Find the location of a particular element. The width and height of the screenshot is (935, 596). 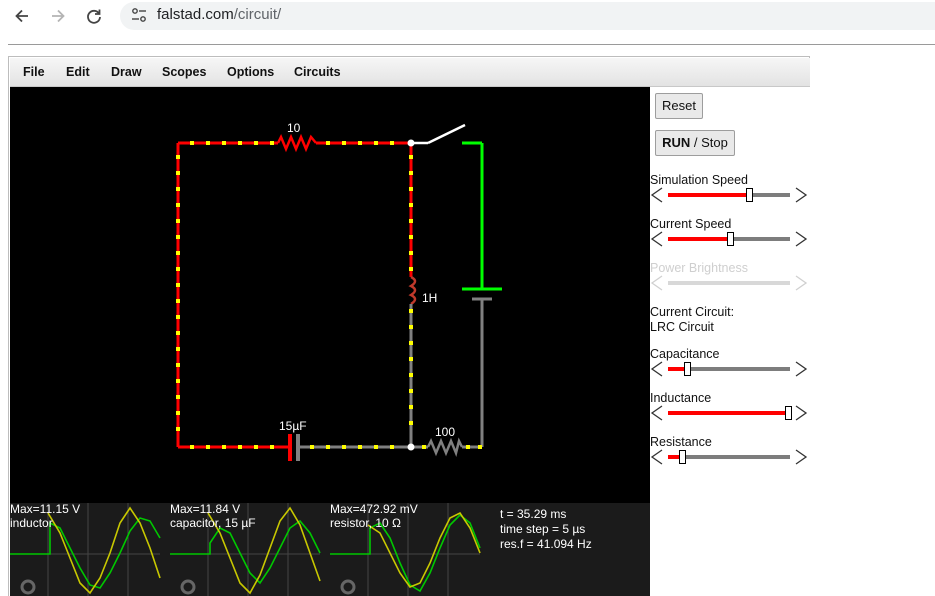

resistance-label: Resistance is located at coordinates (681, 442).